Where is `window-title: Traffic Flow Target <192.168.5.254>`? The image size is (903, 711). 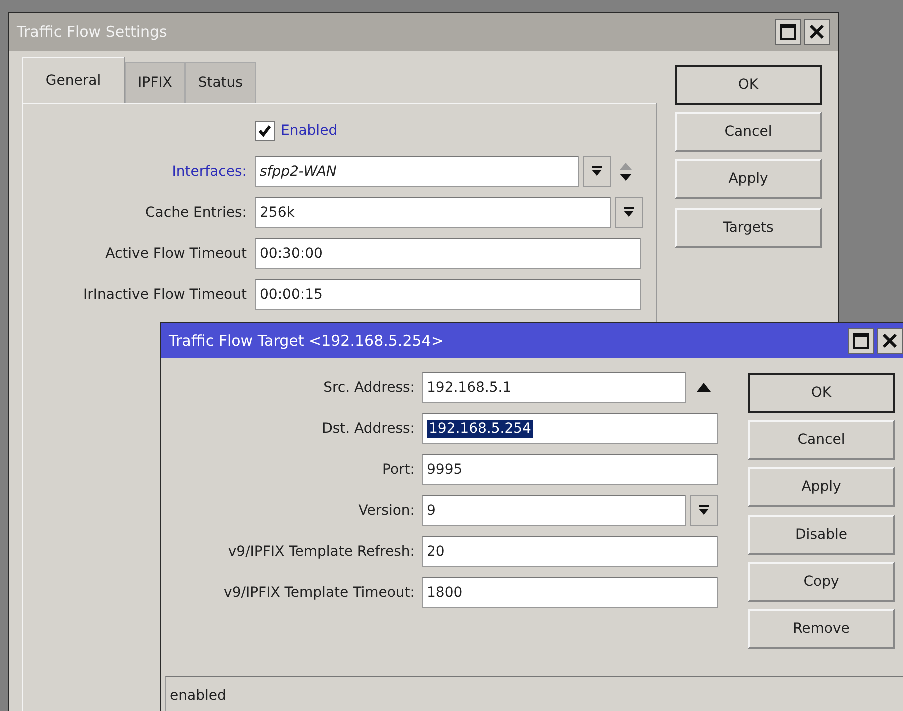 window-title: Traffic Flow Target <192.168.5.254> is located at coordinates (306, 341).